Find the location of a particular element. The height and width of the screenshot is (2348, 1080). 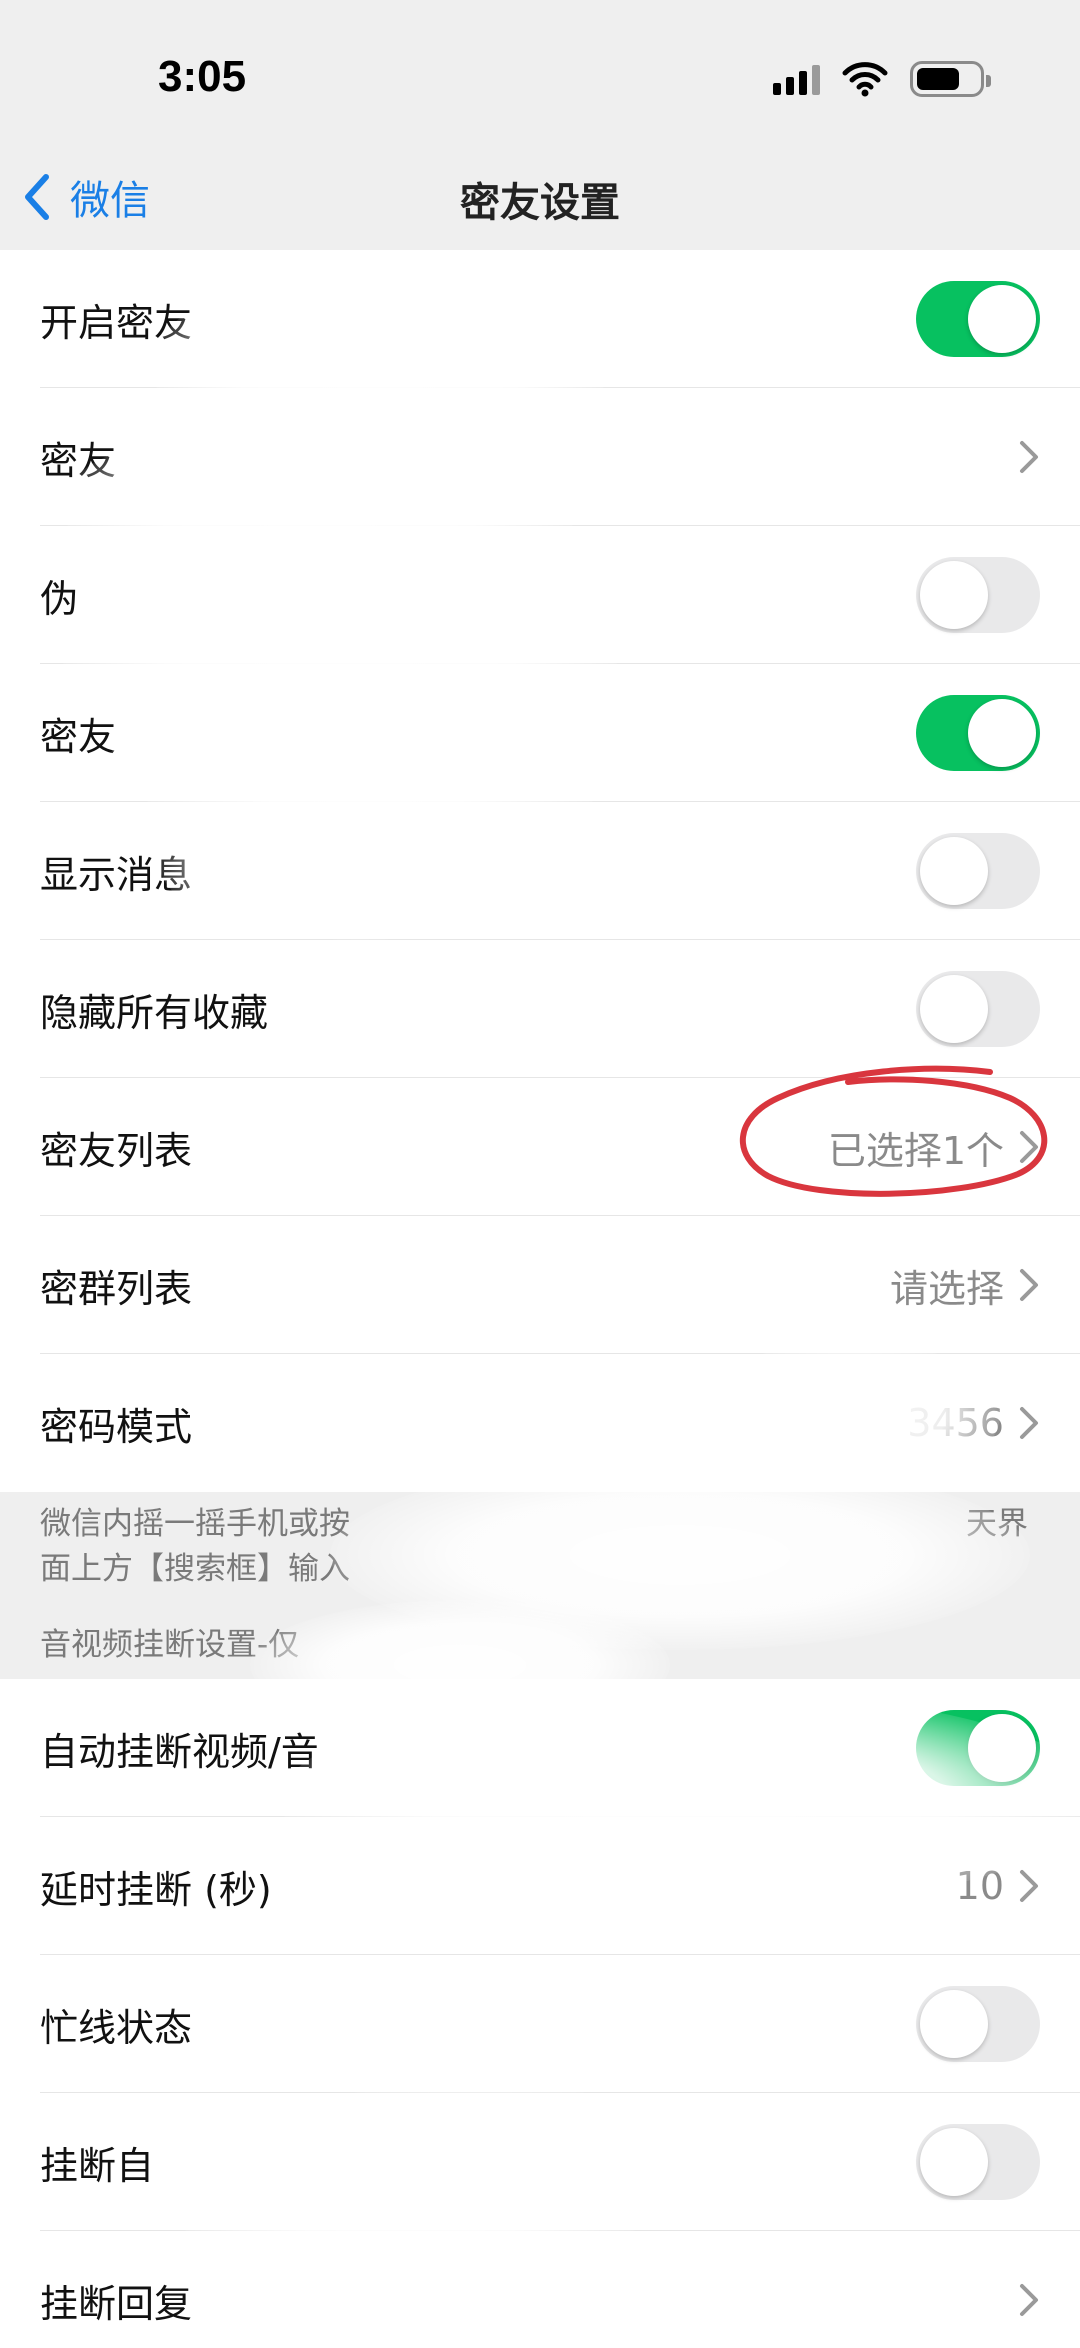

status-bar: 3:05 is located at coordinates (540, 75).